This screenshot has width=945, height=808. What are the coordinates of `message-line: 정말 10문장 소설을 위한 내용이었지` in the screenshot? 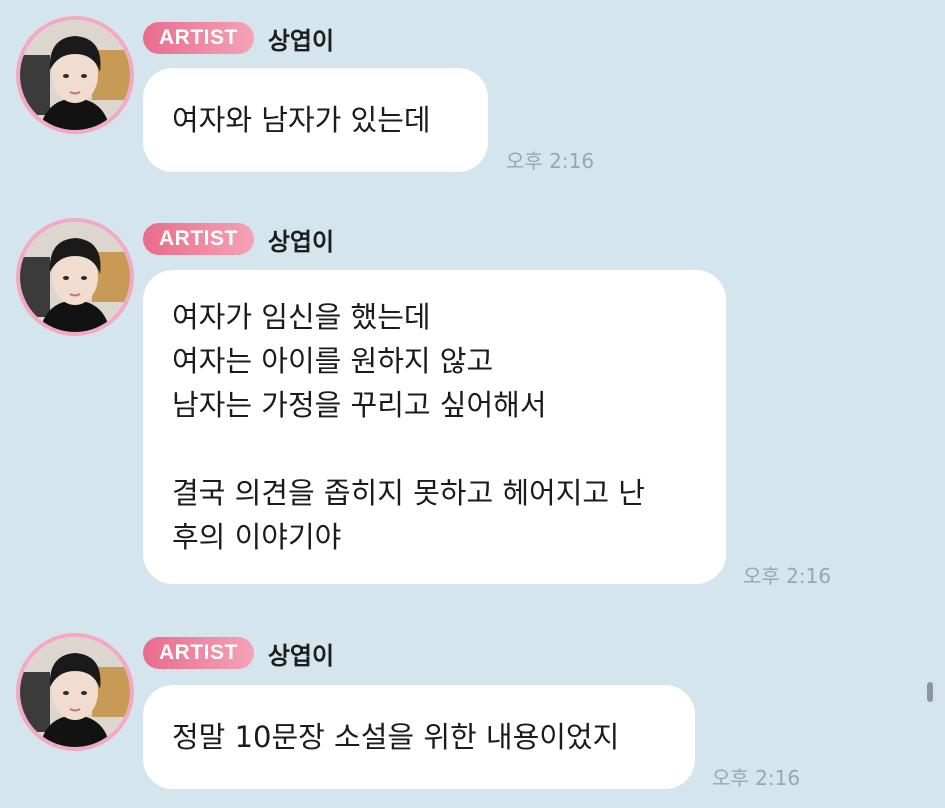 It's located at (396, 737).